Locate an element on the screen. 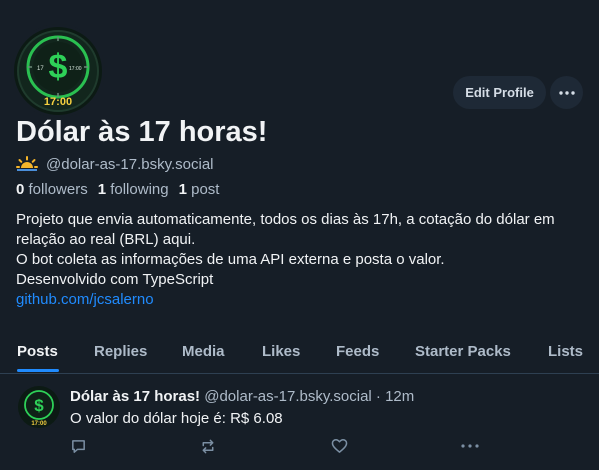  reply-button is located at coordinates (78, 446).